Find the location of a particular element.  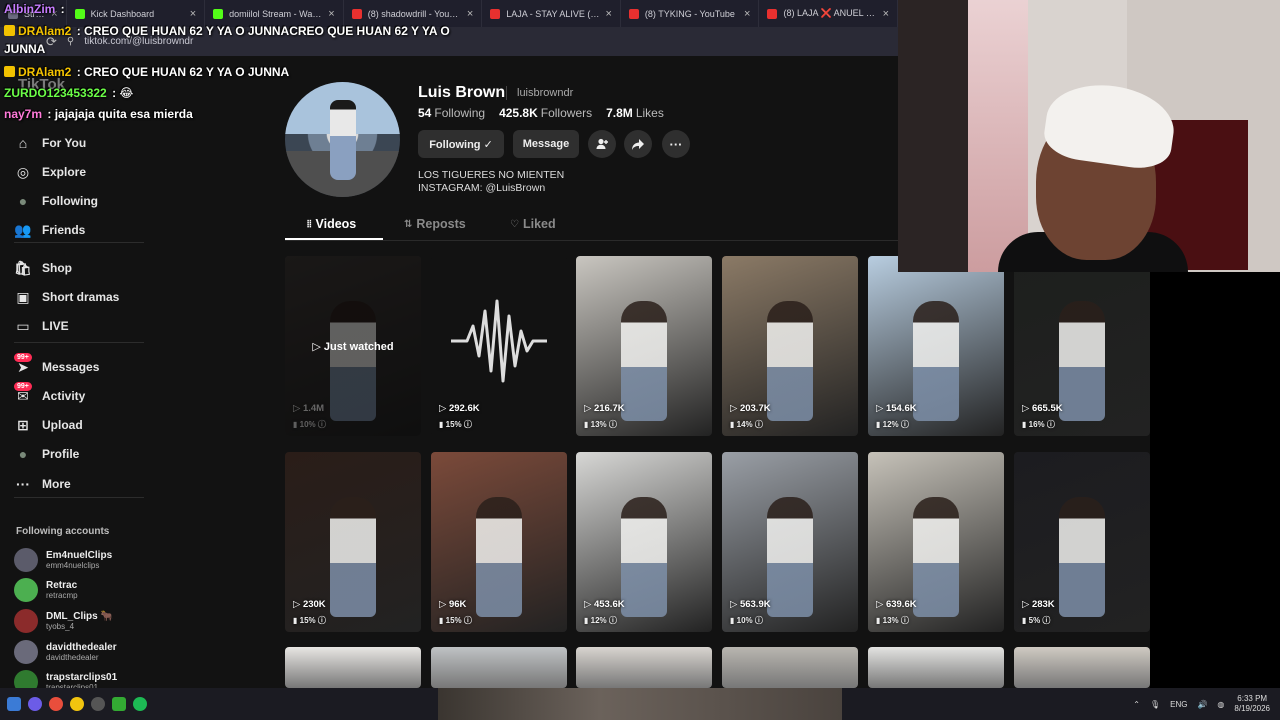

nav-item-friends: 👥 Friends is located at coordinates (49, 230).